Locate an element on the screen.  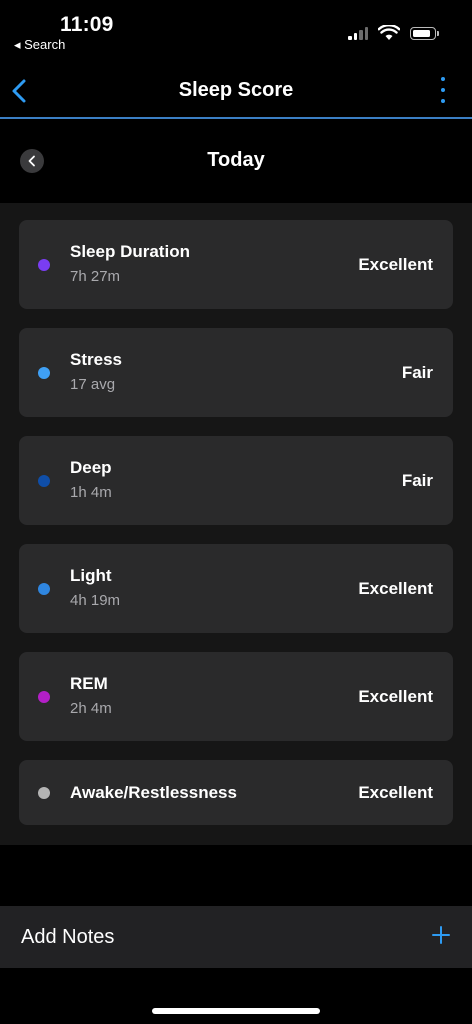
metric-card-deep: Deep 1h 4m Fair is located at coordinates (236, 480).